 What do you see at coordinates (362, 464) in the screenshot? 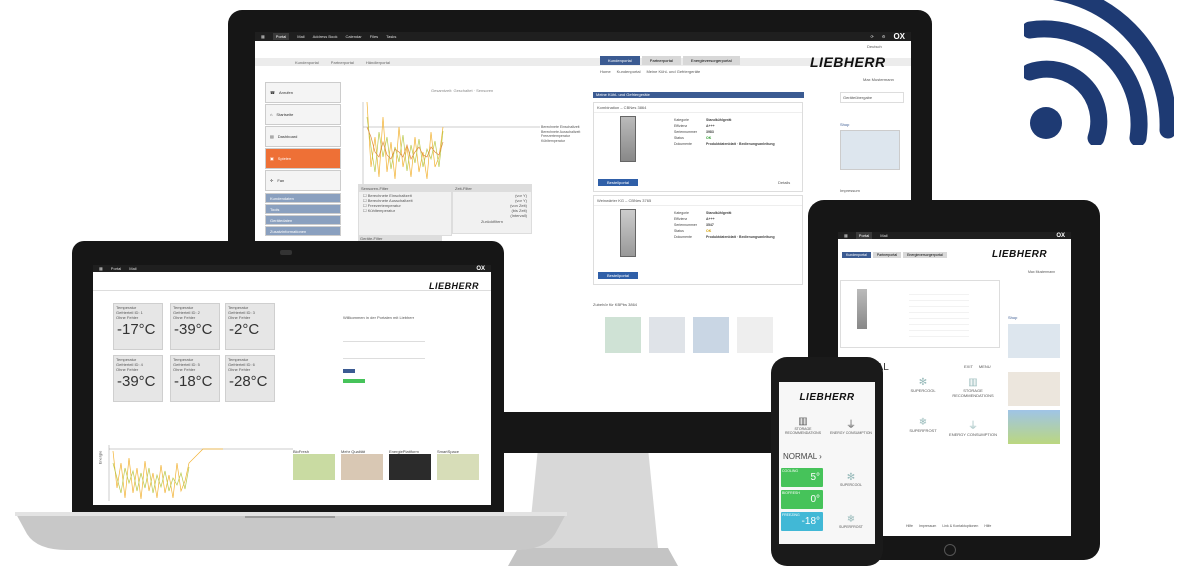
I see `news-item: Mehr Qualität` at bounding box center [362, 464].